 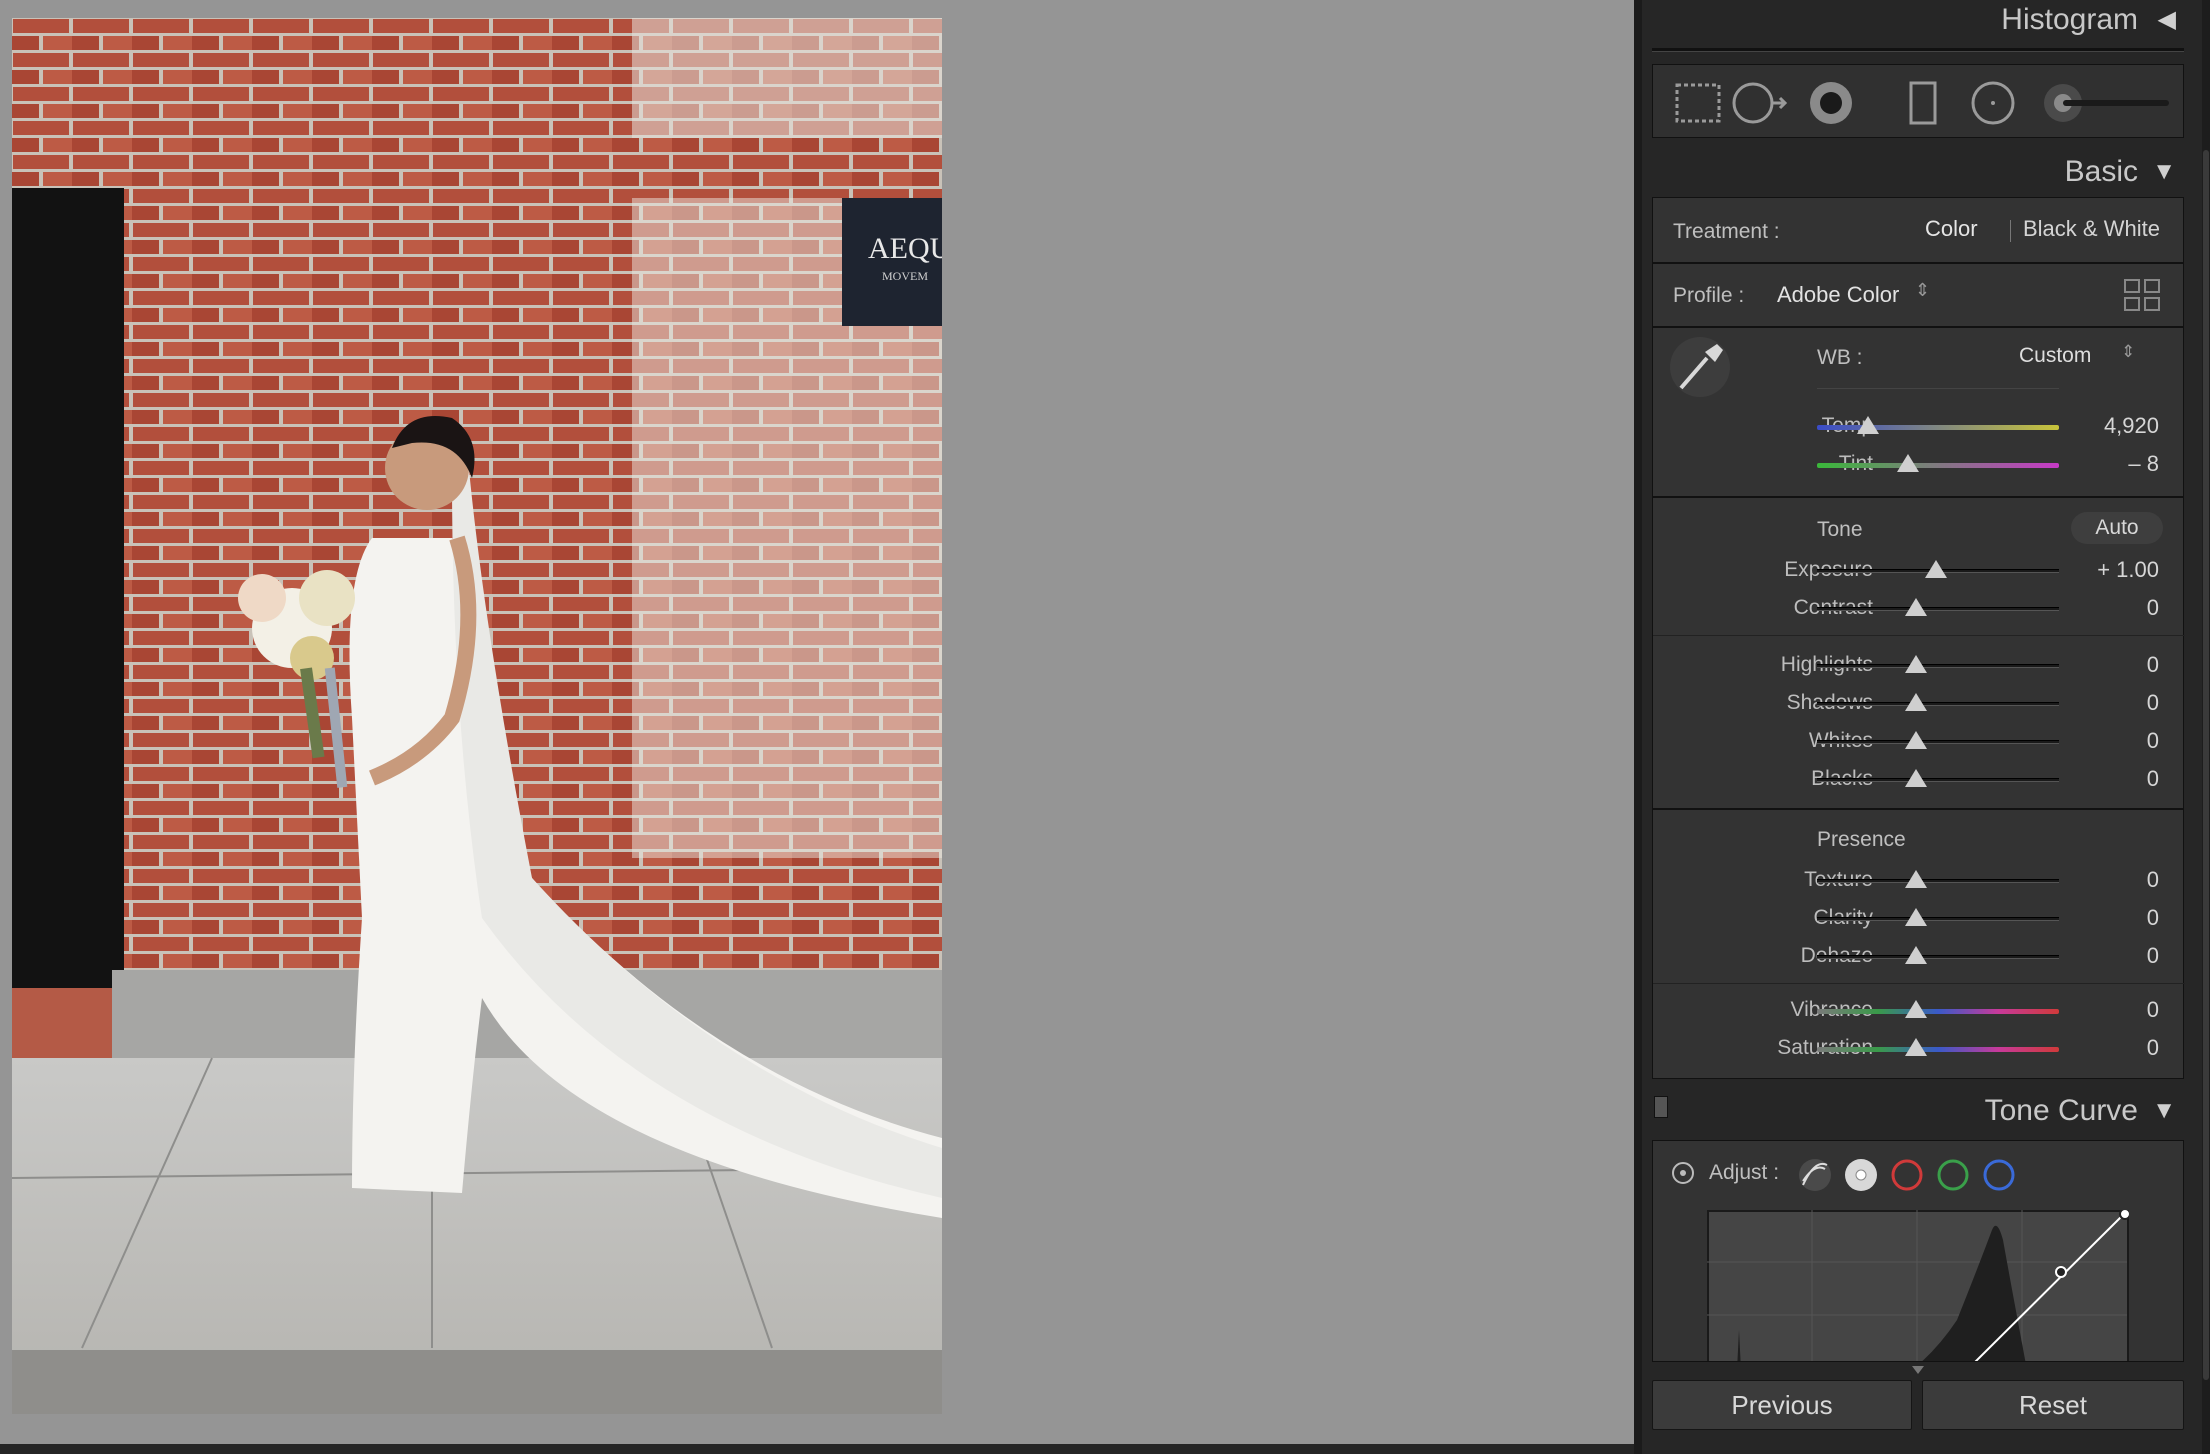 I want to click on treatment-color-option: Color, so click(x=1951, y=229).